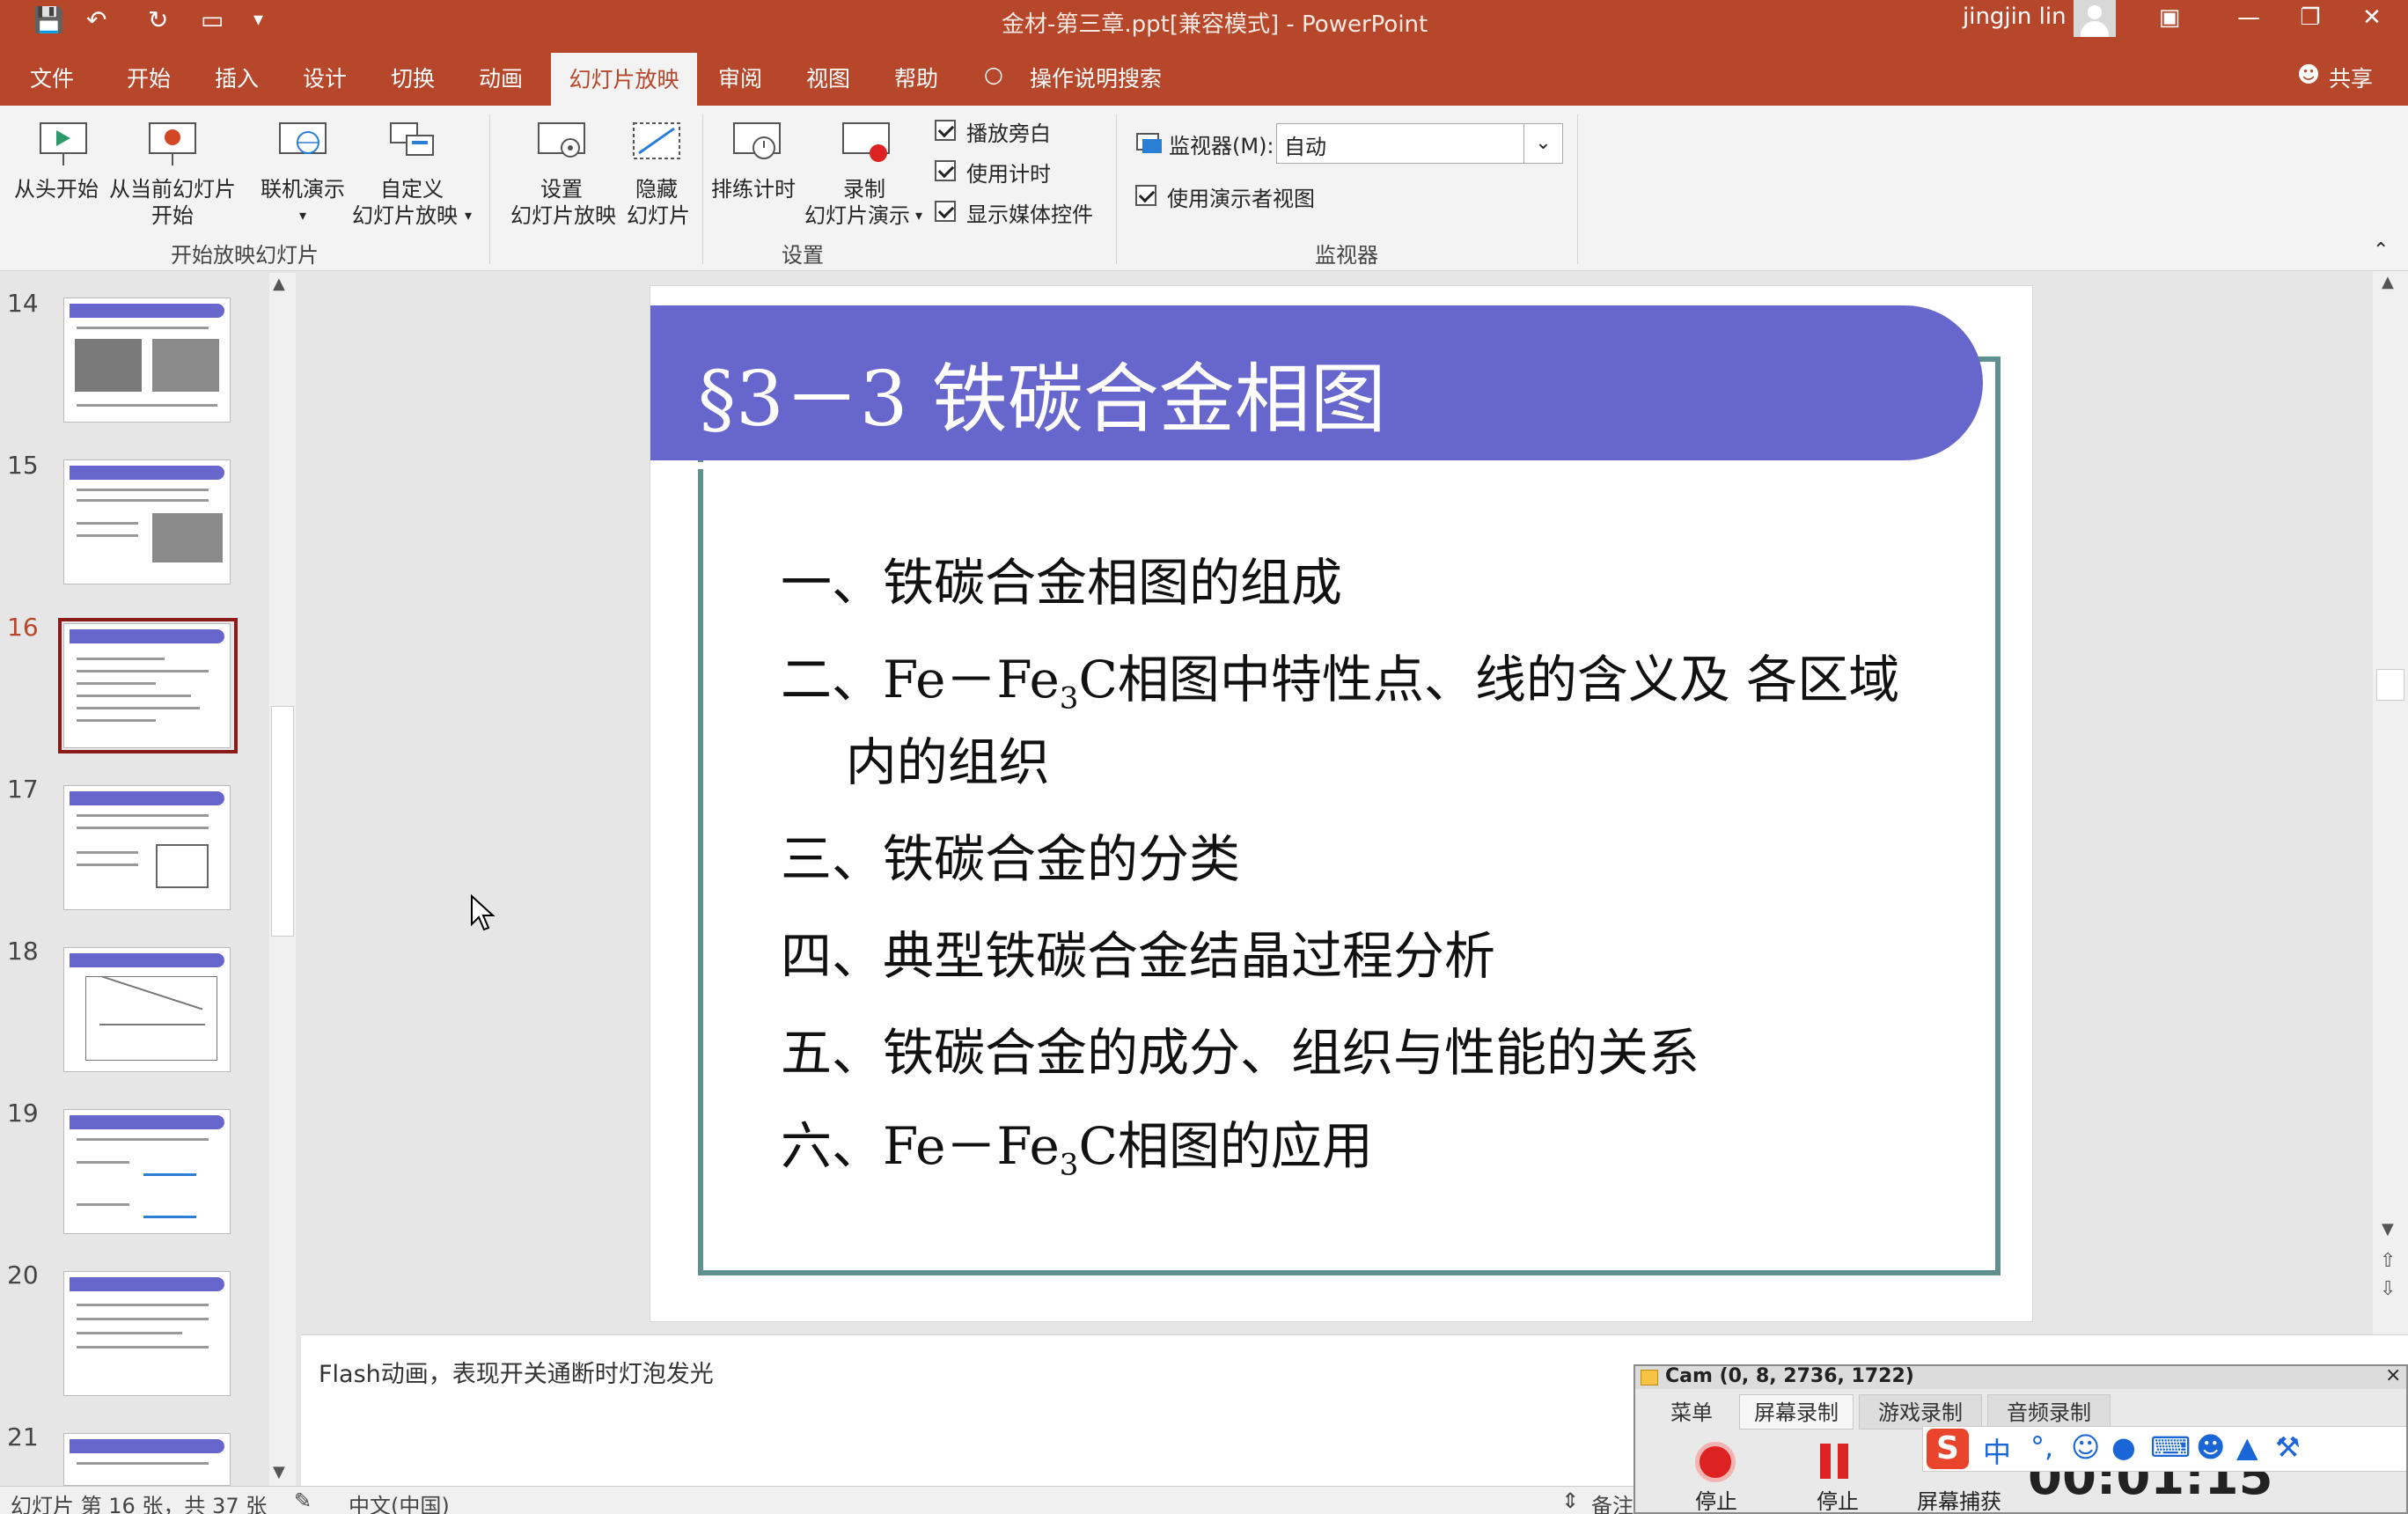 The height and width of the screenshot is (1514, 2408). Describe the element at coordinates (1010, 855) in the screenshot. I see `slide-item-3: 三、铁碳合金的分类` at that location.